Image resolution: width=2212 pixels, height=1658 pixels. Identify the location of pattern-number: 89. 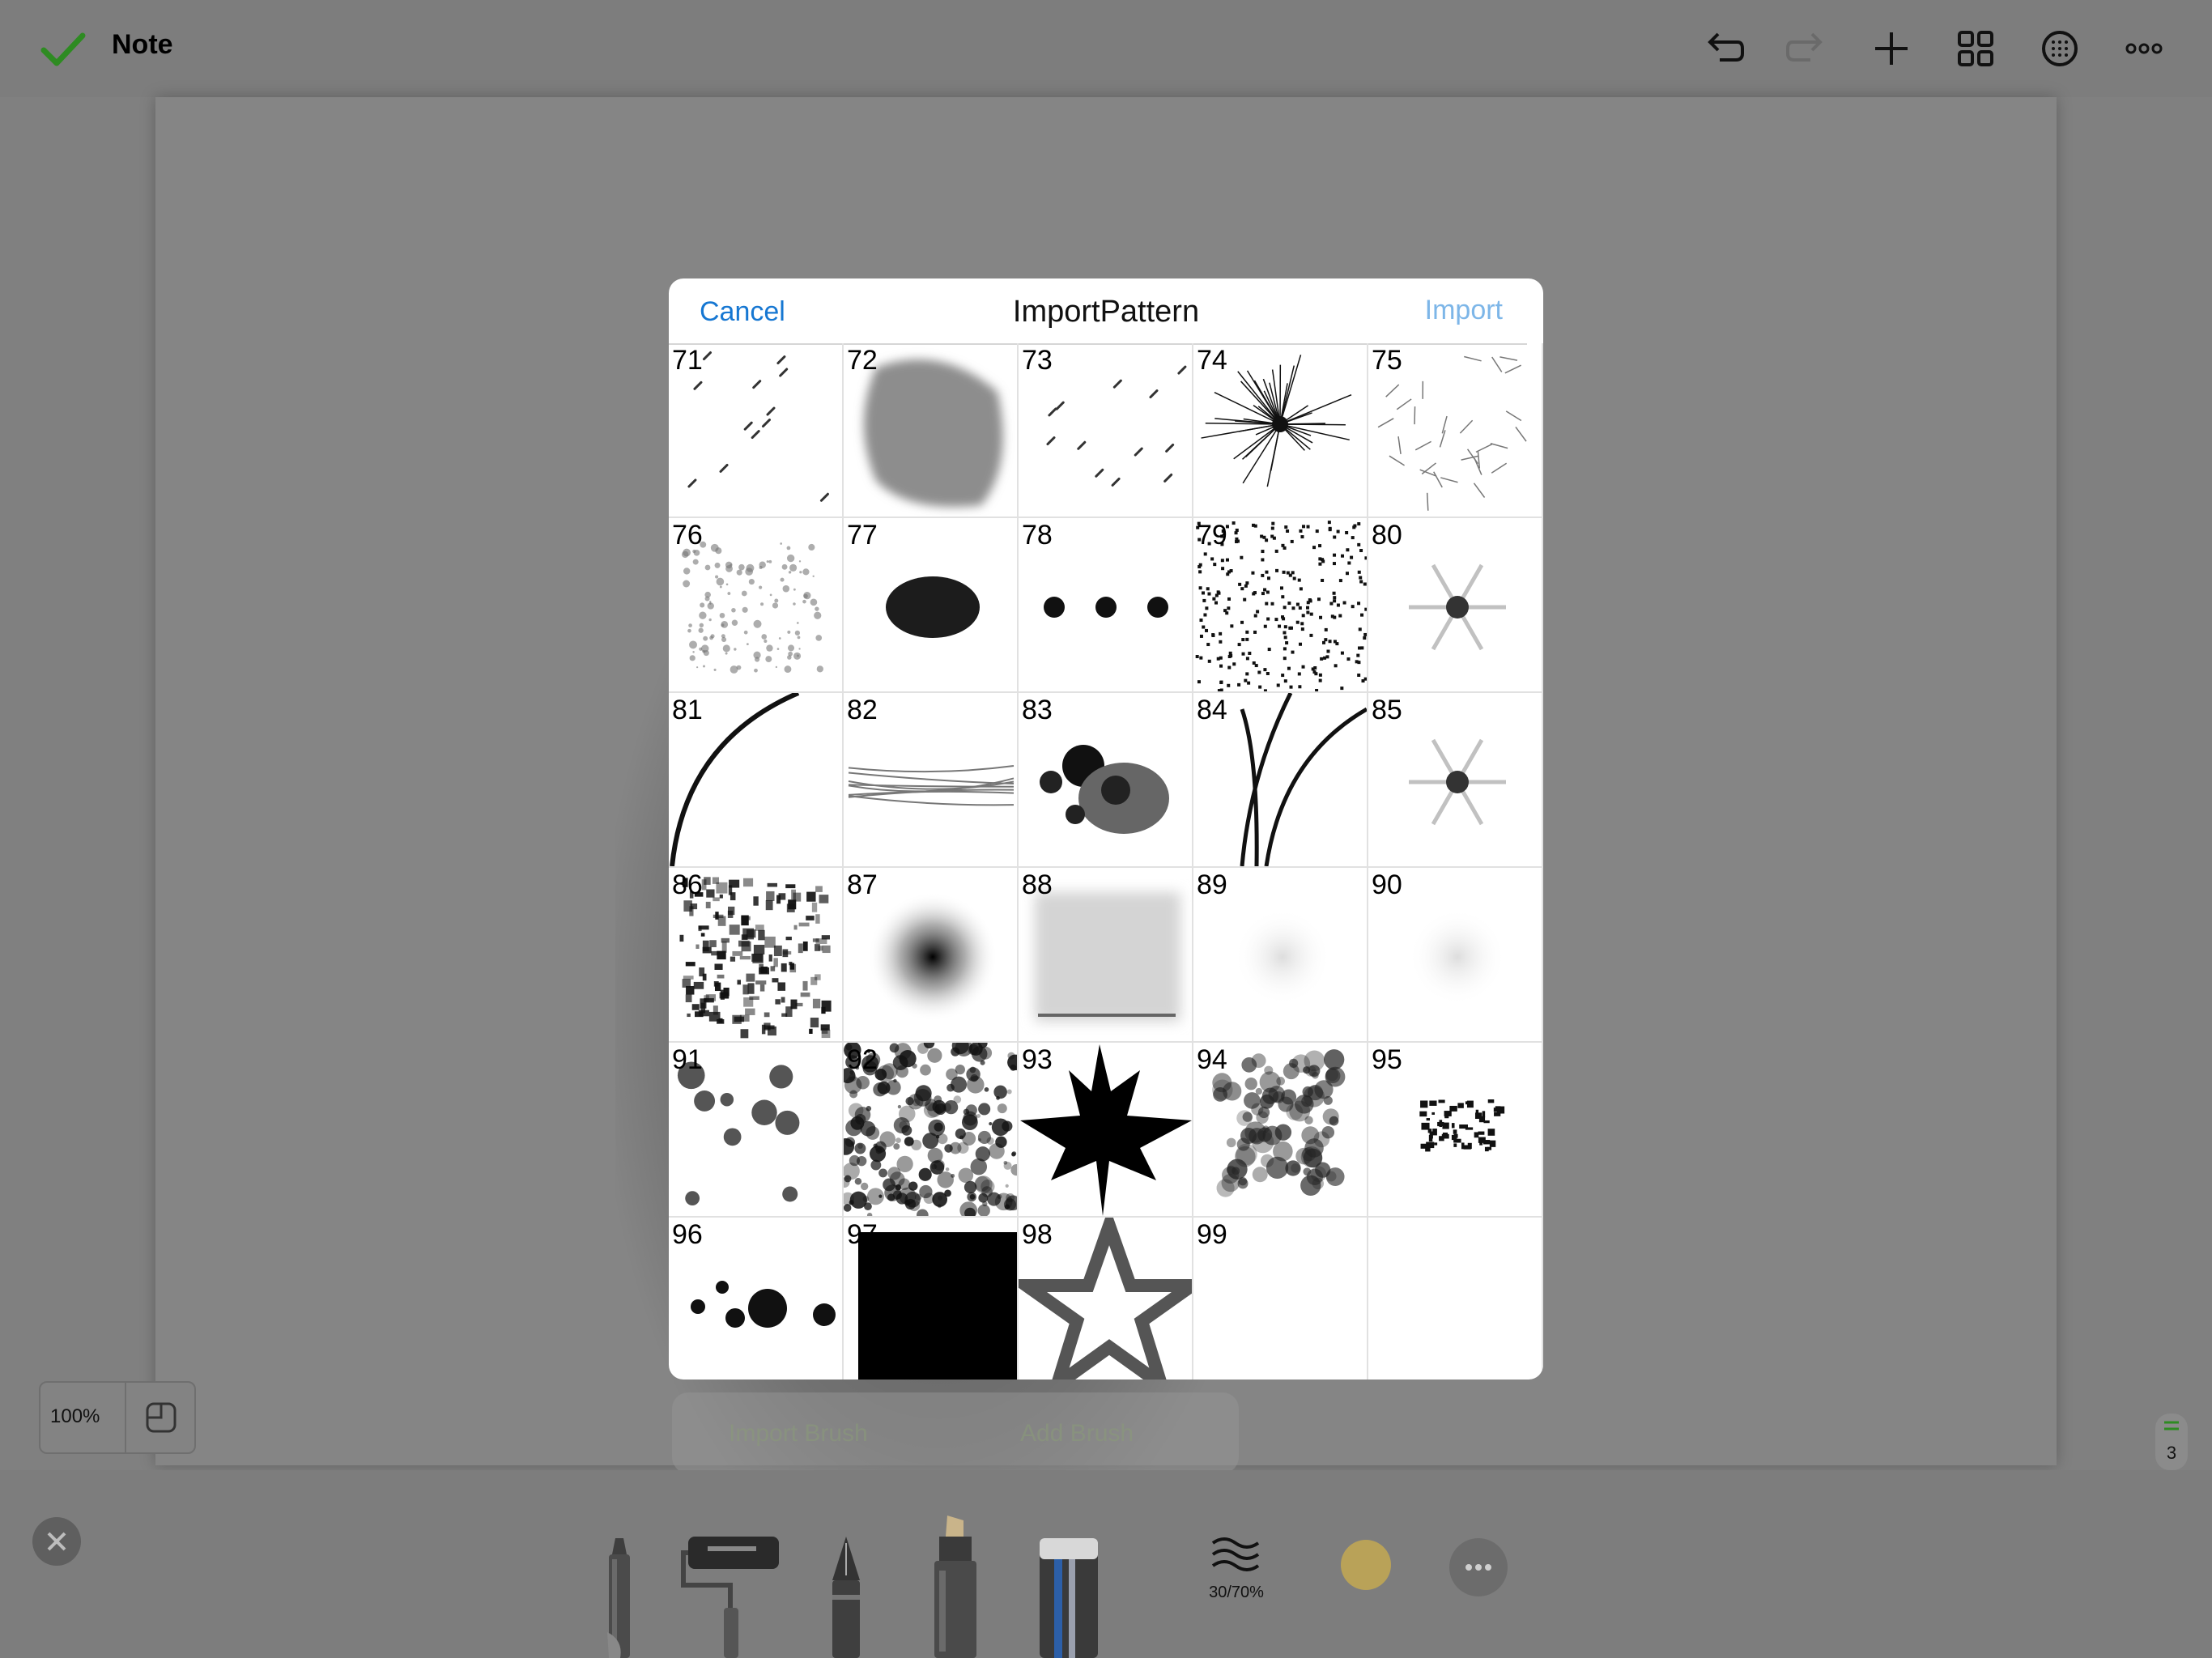
(1212, 884).